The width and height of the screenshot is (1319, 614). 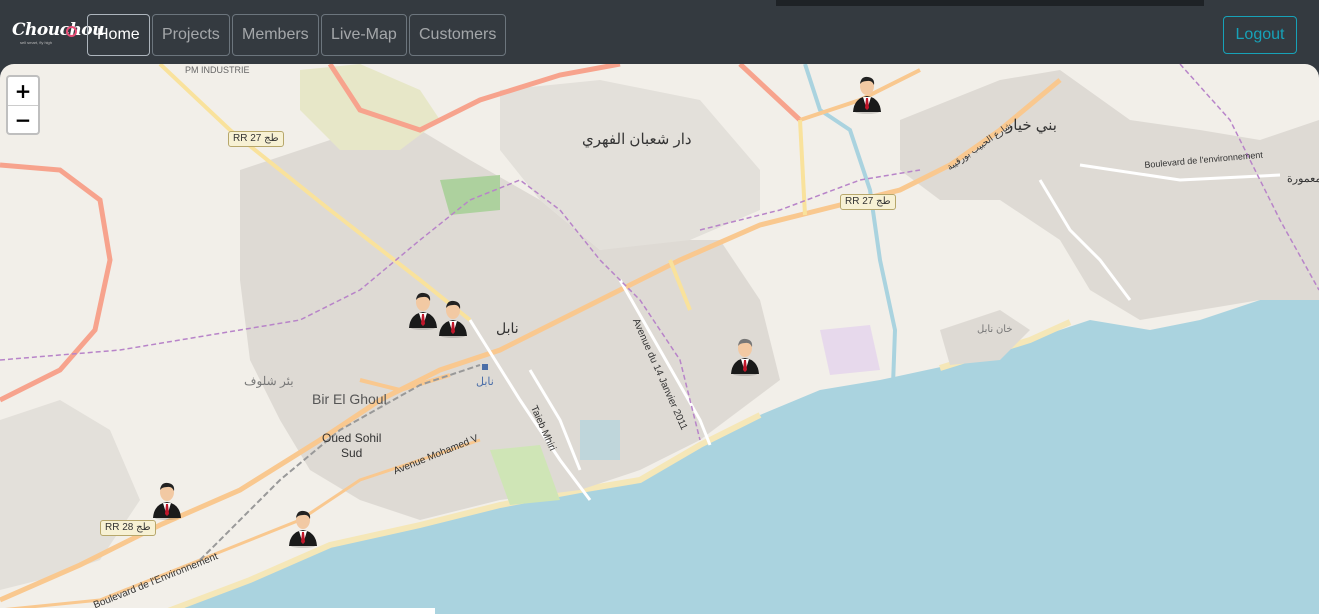 What do you see at coordinates (637, 139) in the screenshot?
I see `label-dar-chaabane: دار شعبان الفهري` at bounding box center [637, 139].